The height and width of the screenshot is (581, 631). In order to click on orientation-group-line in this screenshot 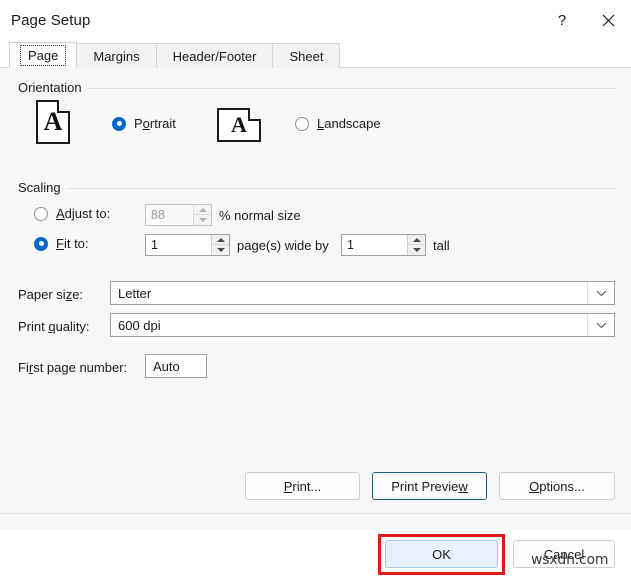, I will do `click(316, 88)`.